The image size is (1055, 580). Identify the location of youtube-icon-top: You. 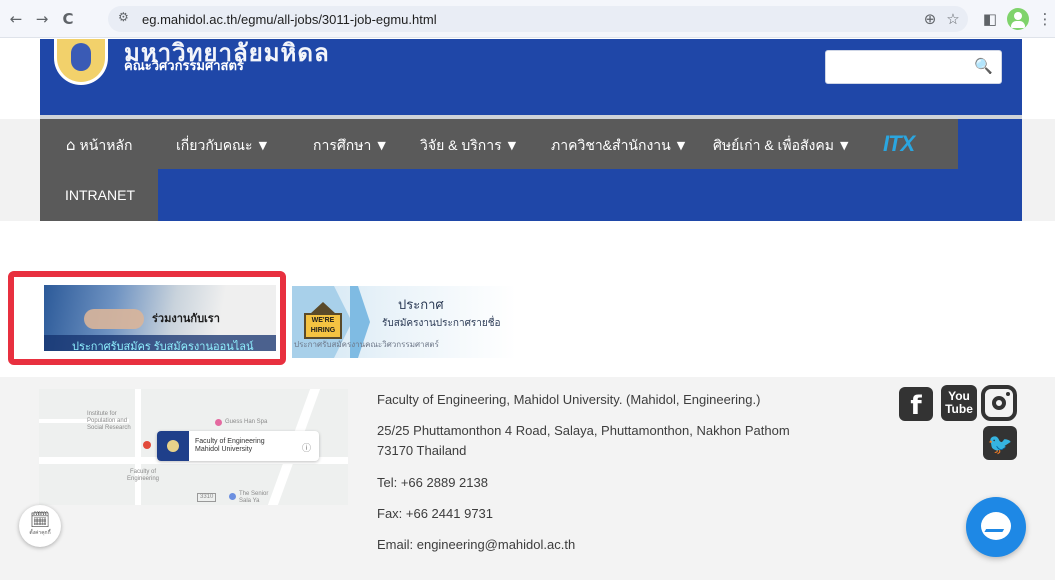
(959, 396).